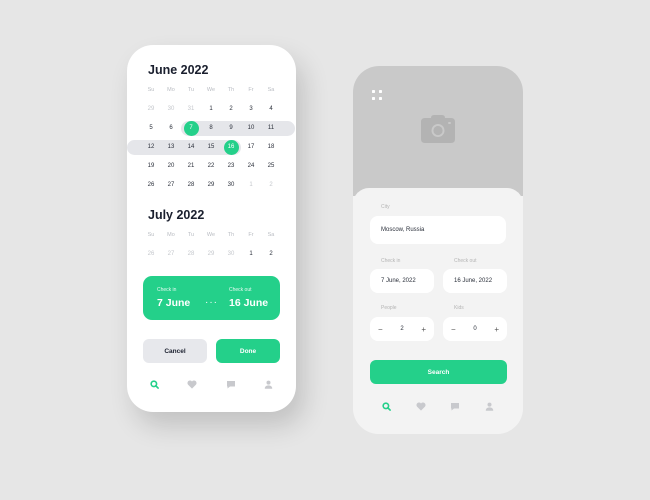 The height and width of the screenshot is (500, 650). I want to click on kids-label: Kids, so click(459, 308).